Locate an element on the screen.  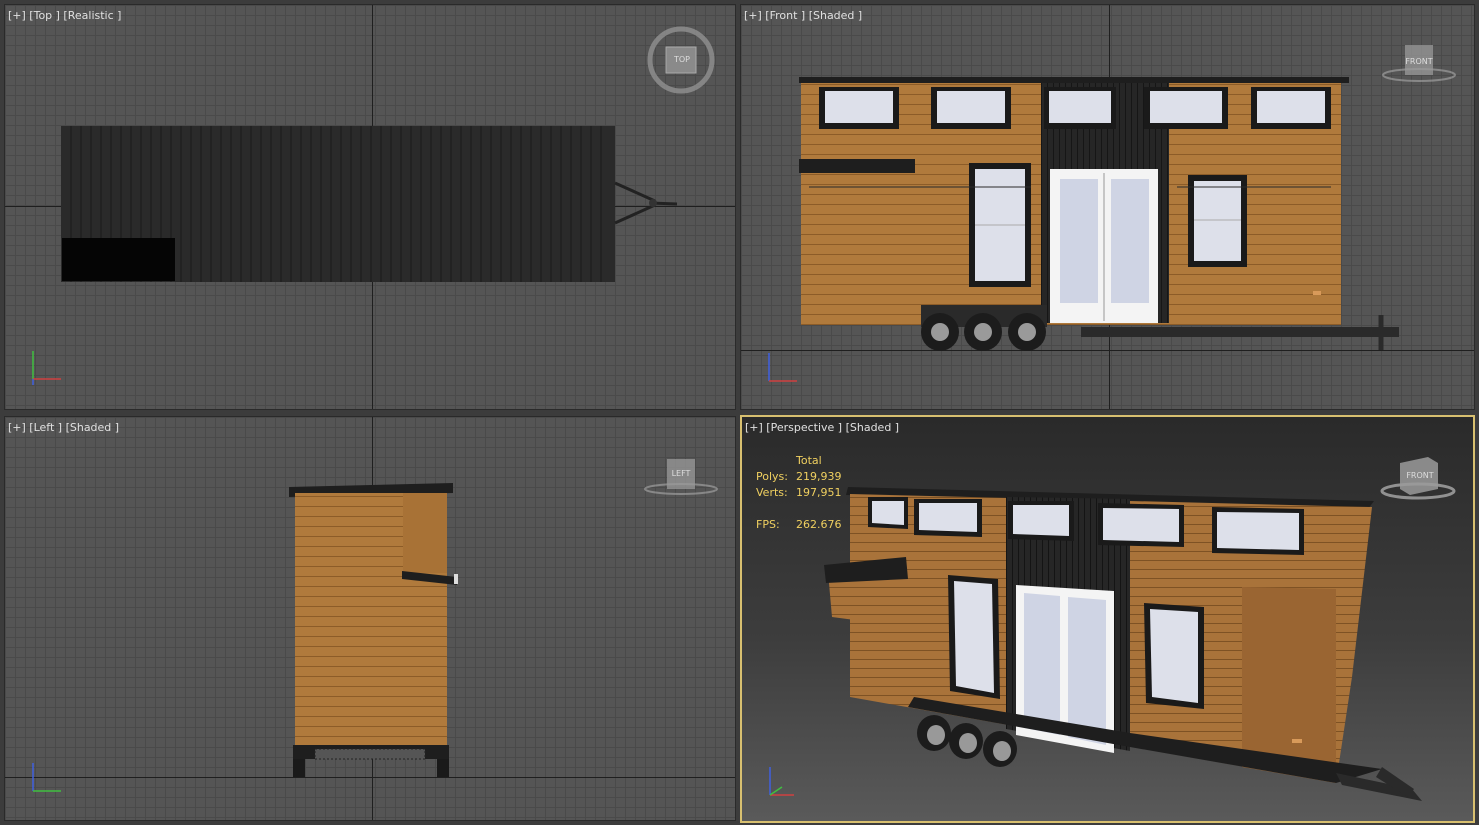
stats-header: Total is located at coordinates (809, 460).